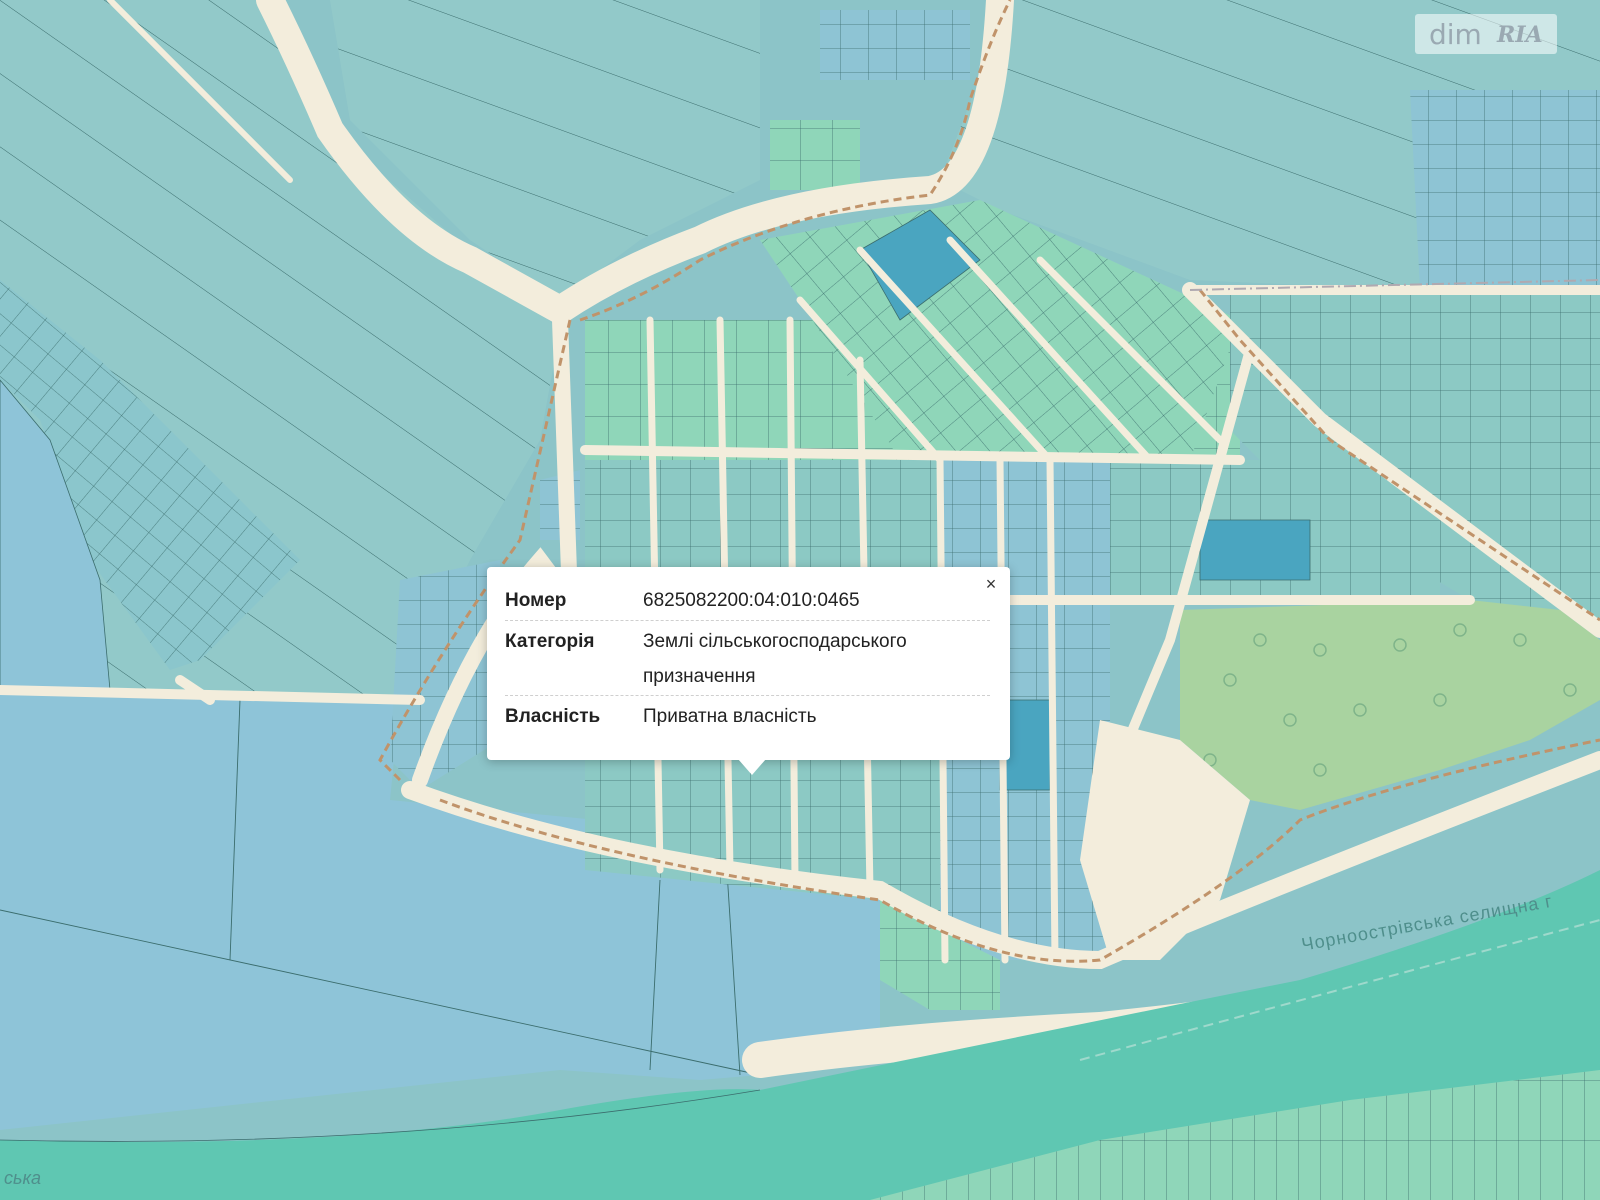 Image resolution: width=1600 pixels, height=1200 pixels. I want to click on ownership-value: Приватна власність, so click(730, 716).